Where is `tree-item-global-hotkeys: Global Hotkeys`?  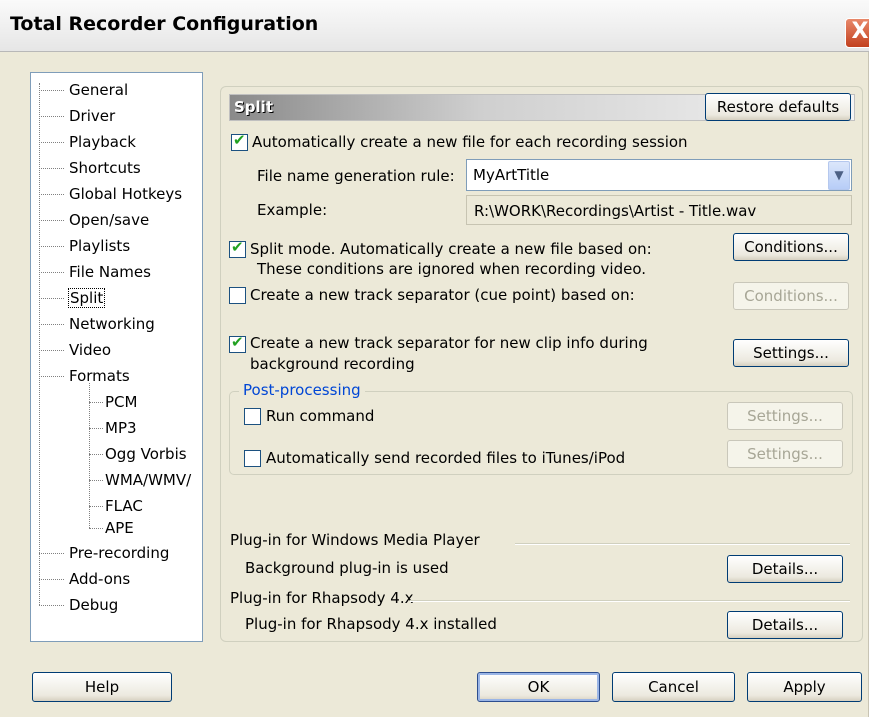 tree-item-global-hotkeys: Global Hotkeys is located at coordinates (125, 194).